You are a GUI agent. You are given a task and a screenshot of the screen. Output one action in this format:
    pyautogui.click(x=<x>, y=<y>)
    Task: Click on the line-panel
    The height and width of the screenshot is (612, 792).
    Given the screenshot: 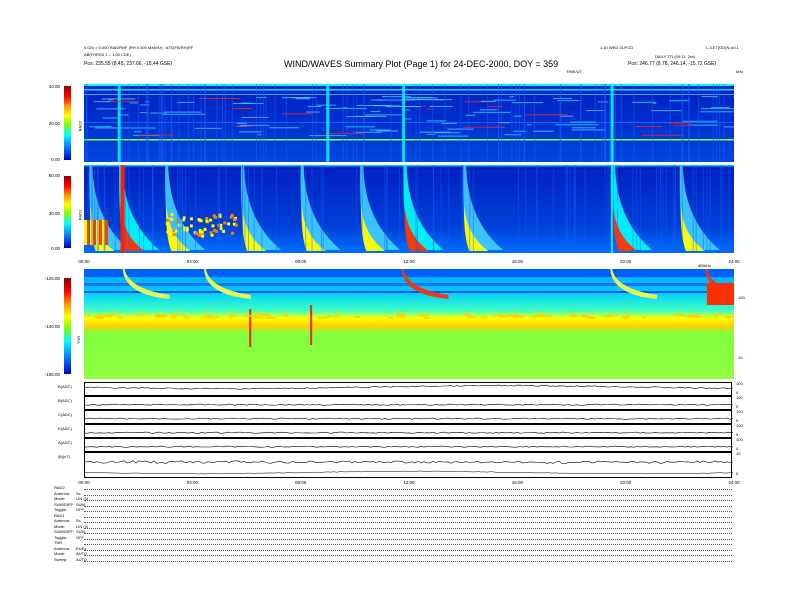 What is the action you would take?
    pyautogui.click(x=408, y=389)
    